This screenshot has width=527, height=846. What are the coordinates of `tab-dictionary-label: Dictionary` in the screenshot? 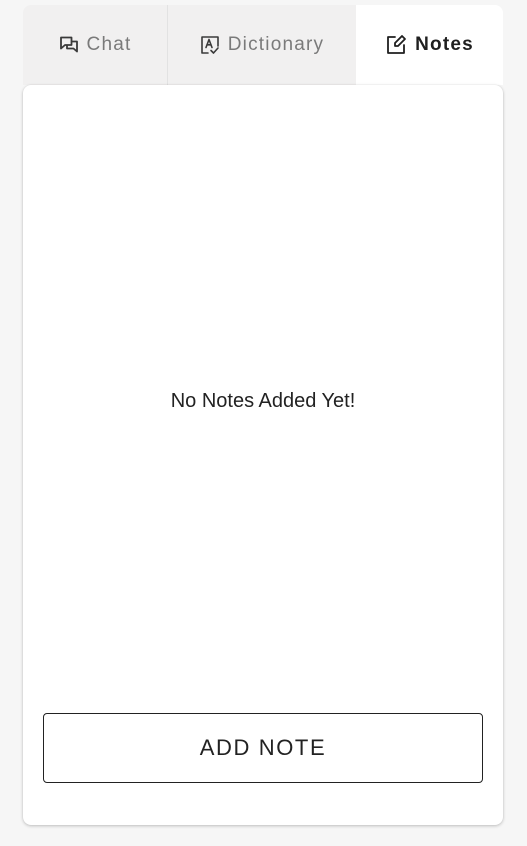 It's located at (276, 44).